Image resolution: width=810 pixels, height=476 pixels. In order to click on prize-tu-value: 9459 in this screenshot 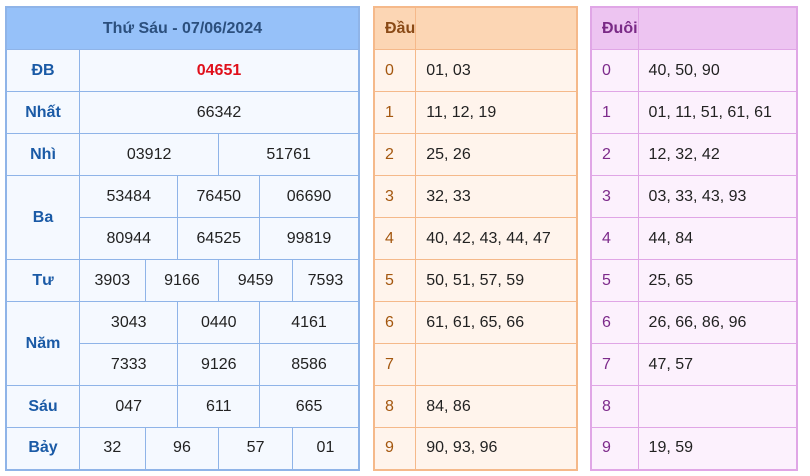, I will do `click(255, 280)`.